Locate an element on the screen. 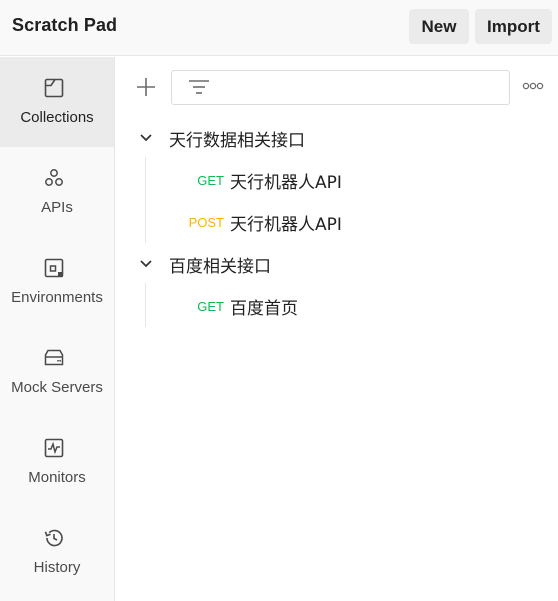 This screenshot has height=601, width=558. environments-icon is located at coordinates (54, 268).